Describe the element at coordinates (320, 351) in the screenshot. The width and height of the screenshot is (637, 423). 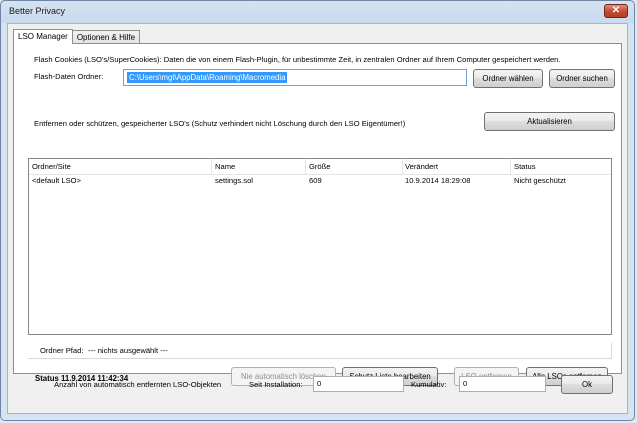
I see `folder-path-line: Ordner Pfad: --- nichts ausgewählt ---` at that location.